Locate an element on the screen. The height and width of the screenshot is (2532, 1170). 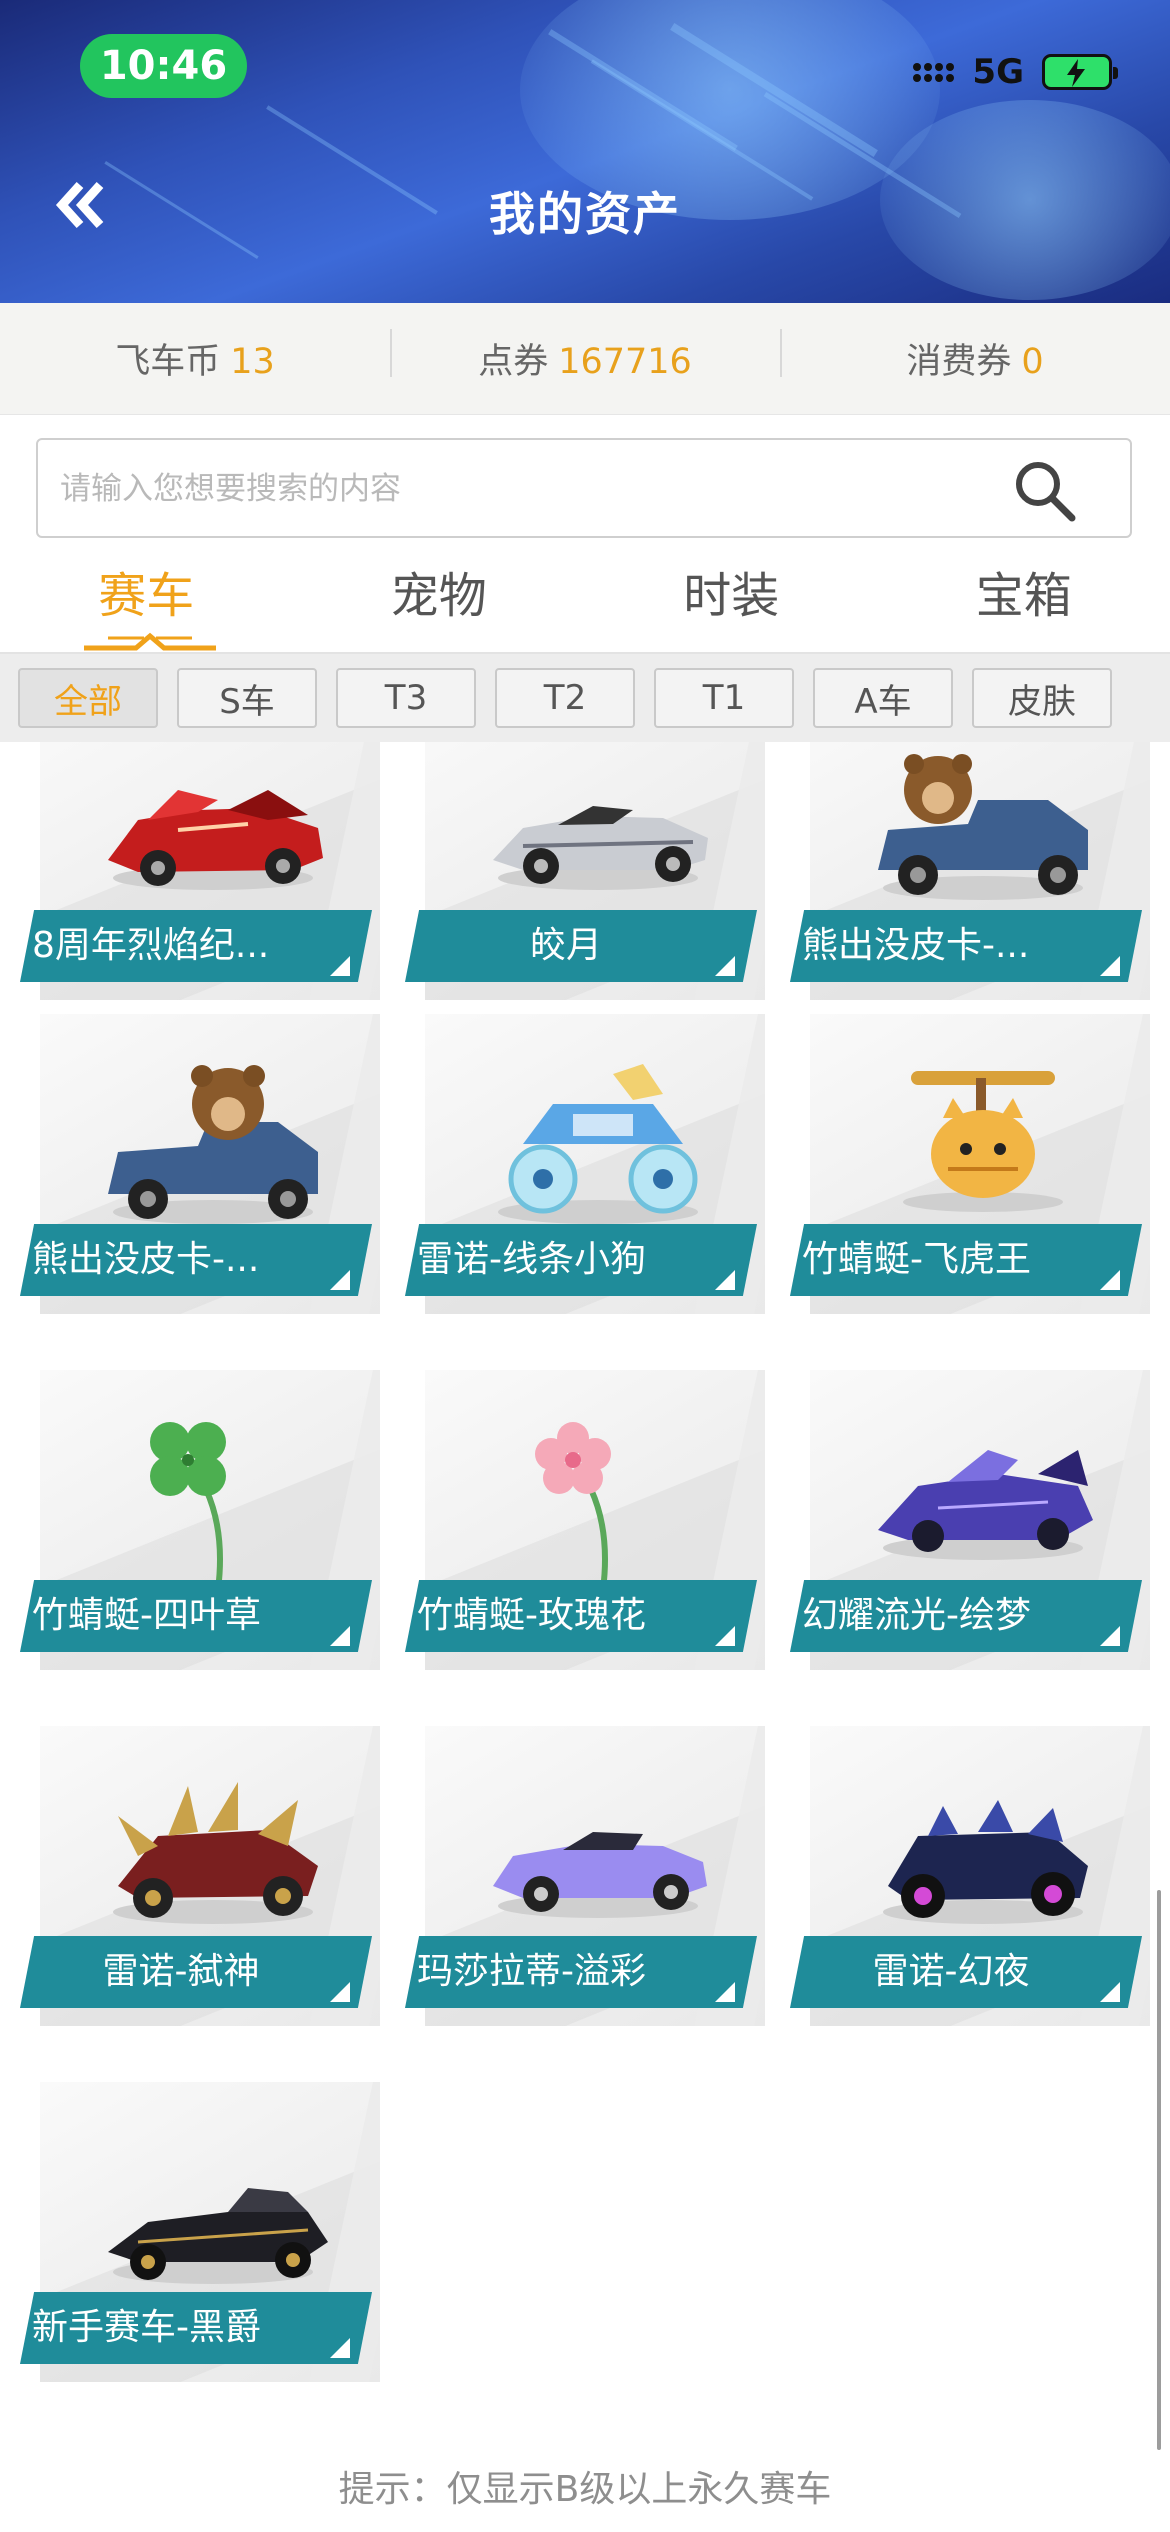
page-title: 我的资产 is located at coordinates (585, 214).